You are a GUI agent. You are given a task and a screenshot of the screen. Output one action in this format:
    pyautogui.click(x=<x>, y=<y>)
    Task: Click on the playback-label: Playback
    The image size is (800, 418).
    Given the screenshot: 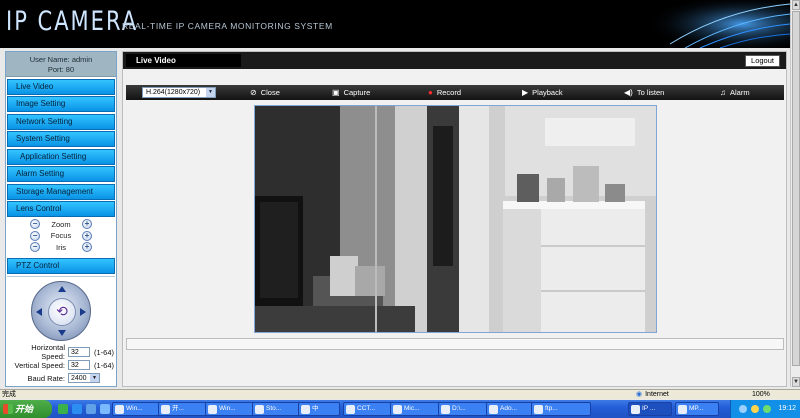 What is the action you would take?
    pyautogui.click(x=547, y=92)
    